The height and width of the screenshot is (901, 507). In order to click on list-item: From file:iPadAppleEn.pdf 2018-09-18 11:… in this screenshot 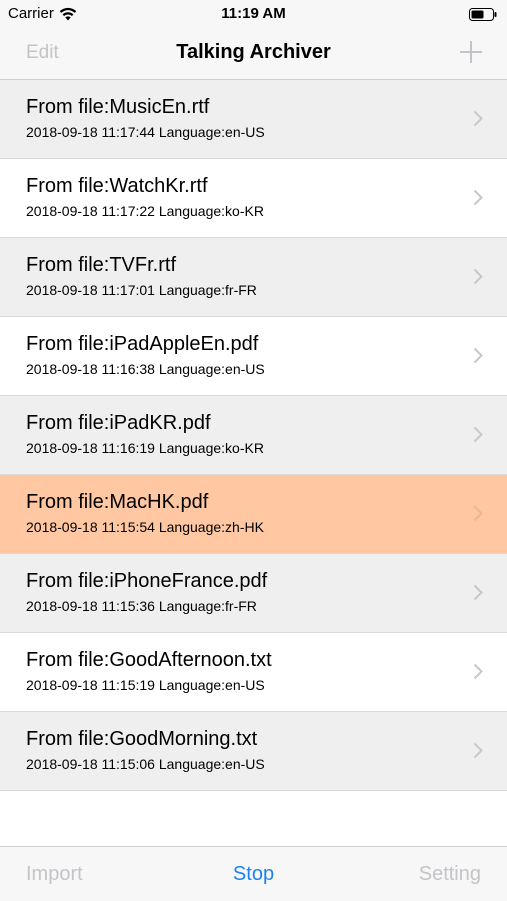, I will do `click(253, 356)`.